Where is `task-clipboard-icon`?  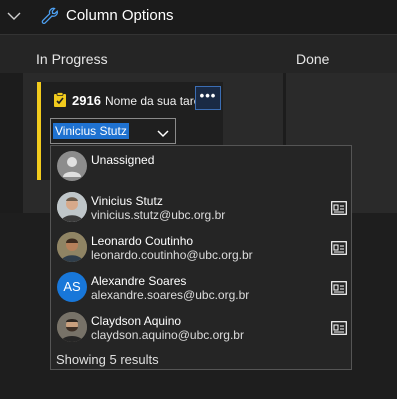
task-clipboard-icon is located at coordinates (60, 101).